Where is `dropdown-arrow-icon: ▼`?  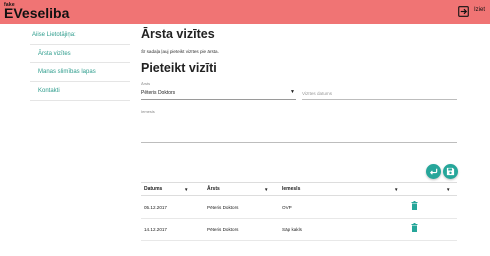
dropdown-arrow-icon: ▼ is located at coordinates (292, 92).